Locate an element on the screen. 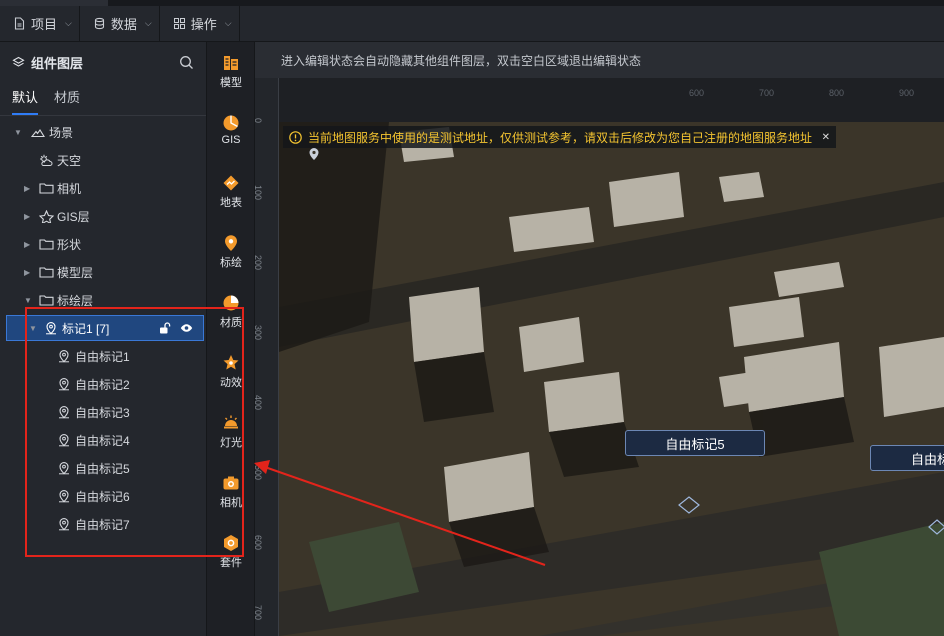  tree-item-label: 标绘层 is located at coordinates (75, 300).